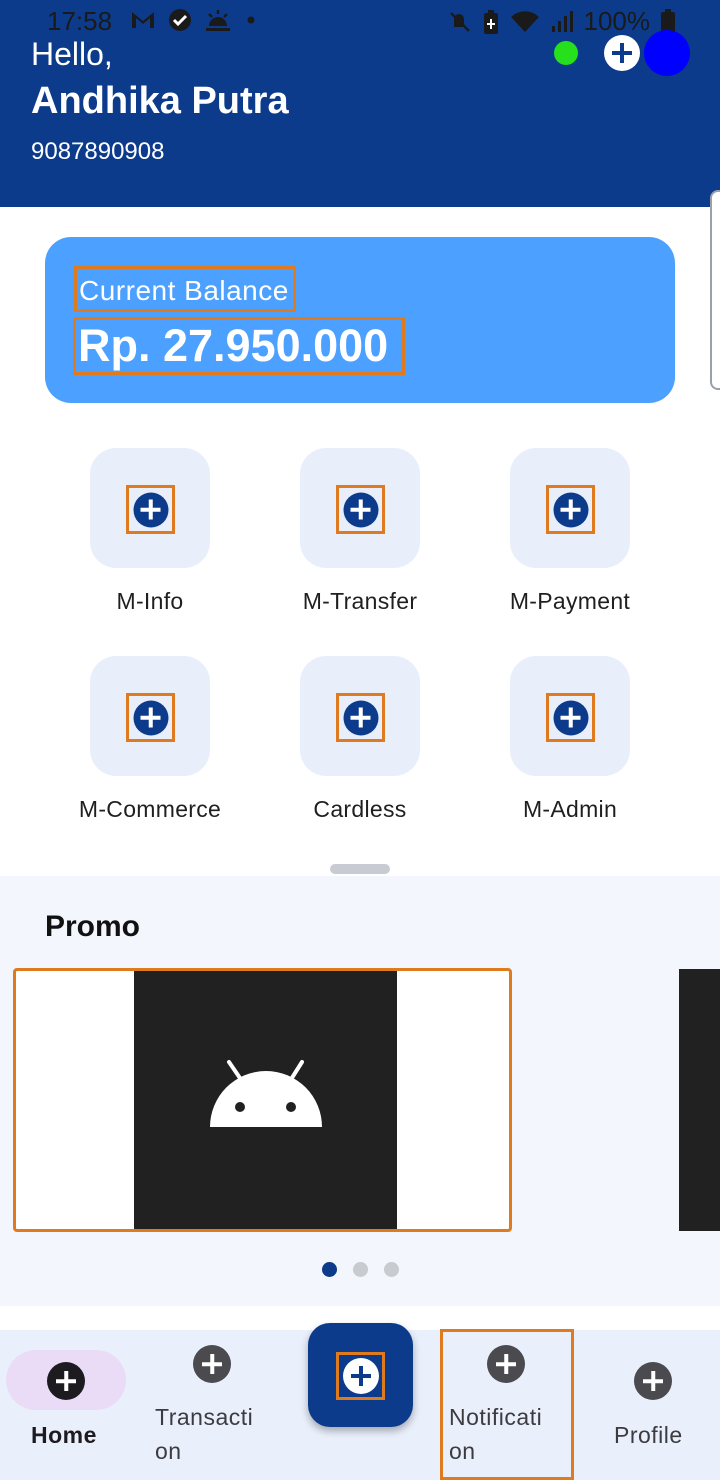  I want to click on menu-icon-m-info, so click(150, 509).